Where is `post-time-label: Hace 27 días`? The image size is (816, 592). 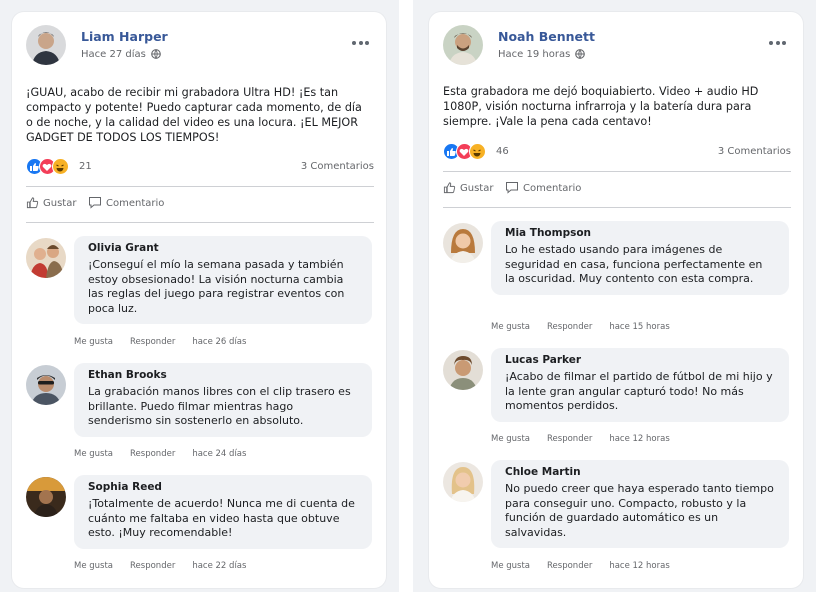
post-time-label: Hace 27 días is located at coordinates (113, 54).